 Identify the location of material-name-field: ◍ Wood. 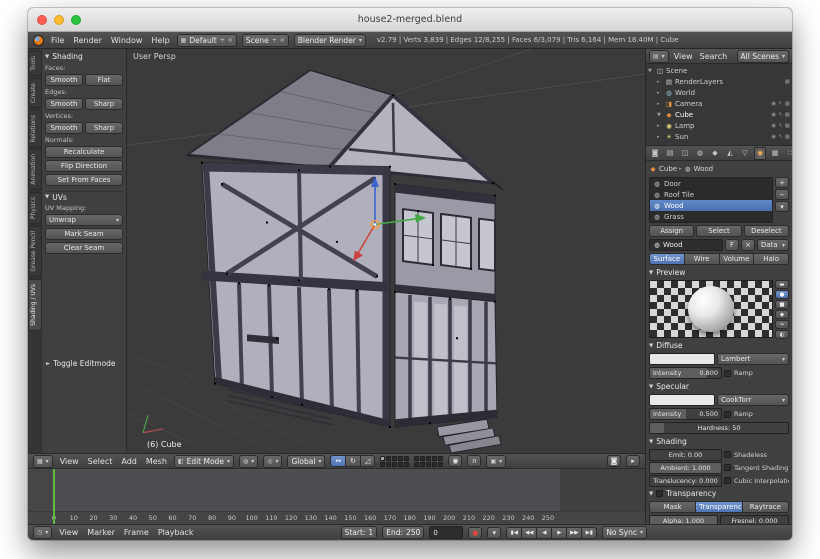
(686, 245).